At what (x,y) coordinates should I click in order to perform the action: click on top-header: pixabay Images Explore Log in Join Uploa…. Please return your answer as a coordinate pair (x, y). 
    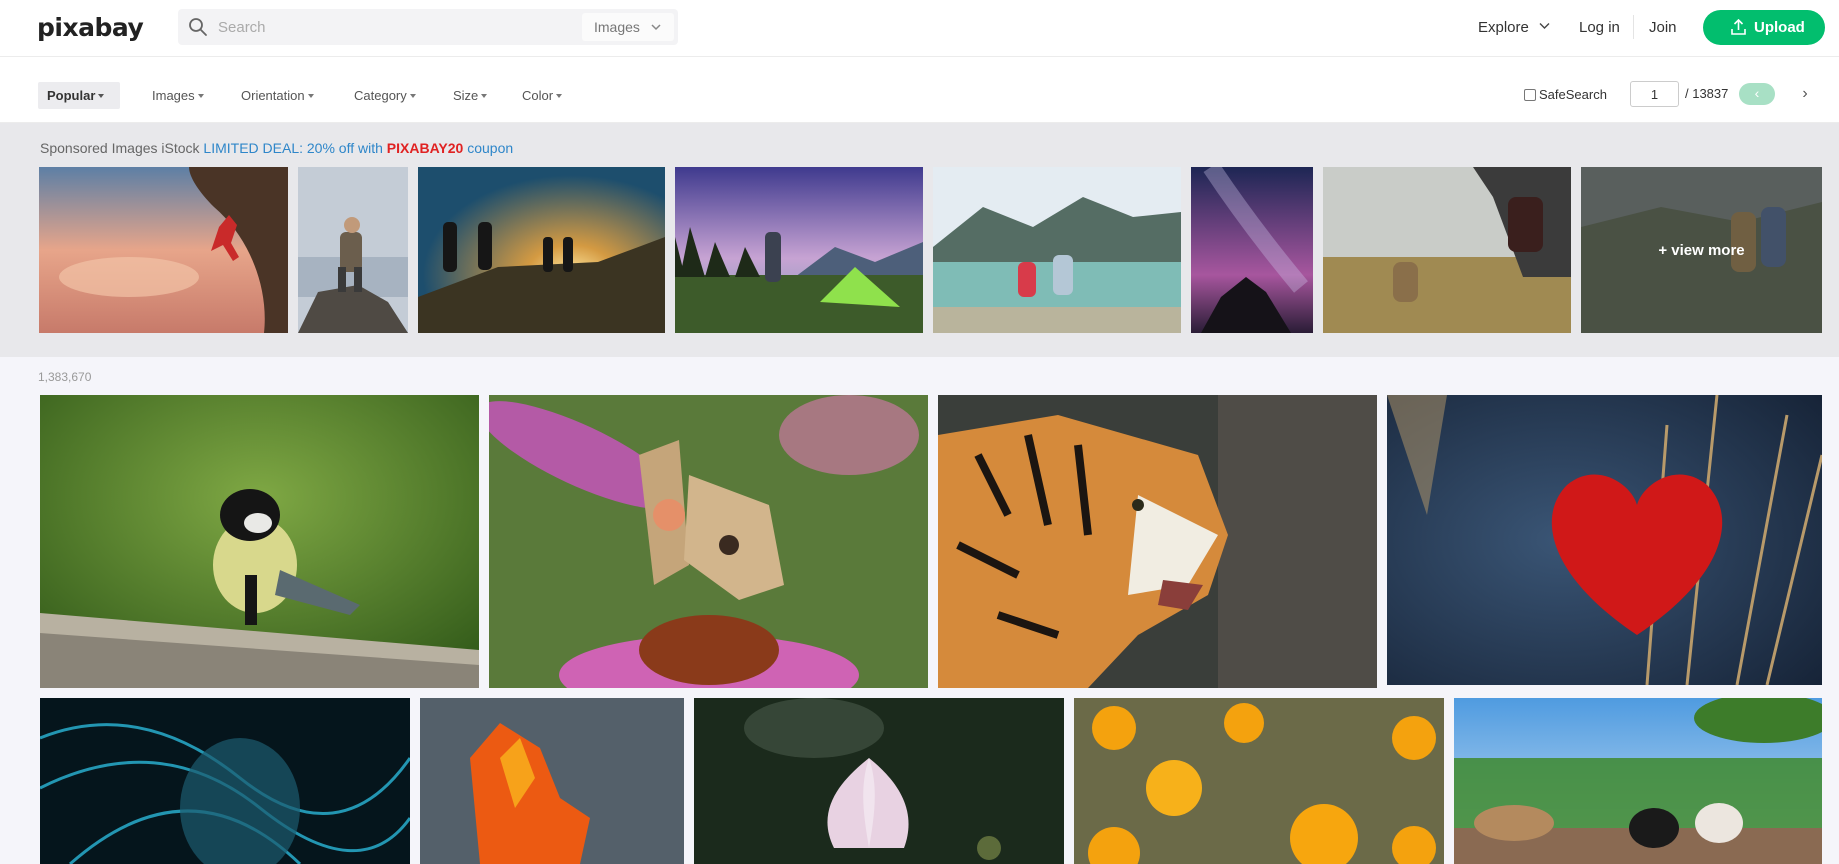
    Looking at the image, I should click on (919, 28).